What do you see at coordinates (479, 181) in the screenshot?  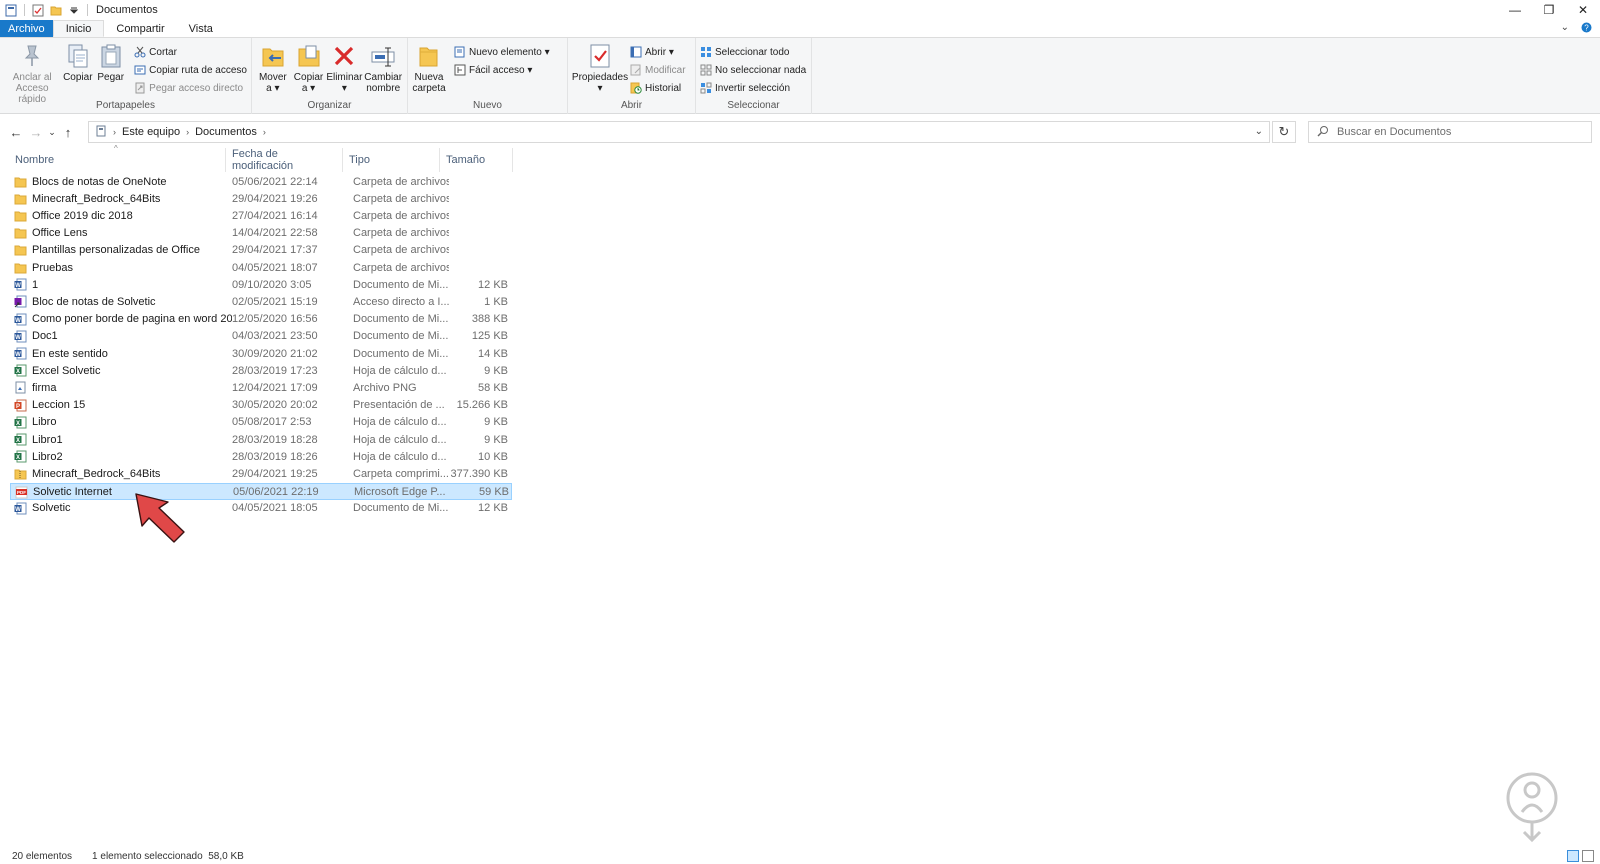 I see `file-size` at bounding box center [479, 181].